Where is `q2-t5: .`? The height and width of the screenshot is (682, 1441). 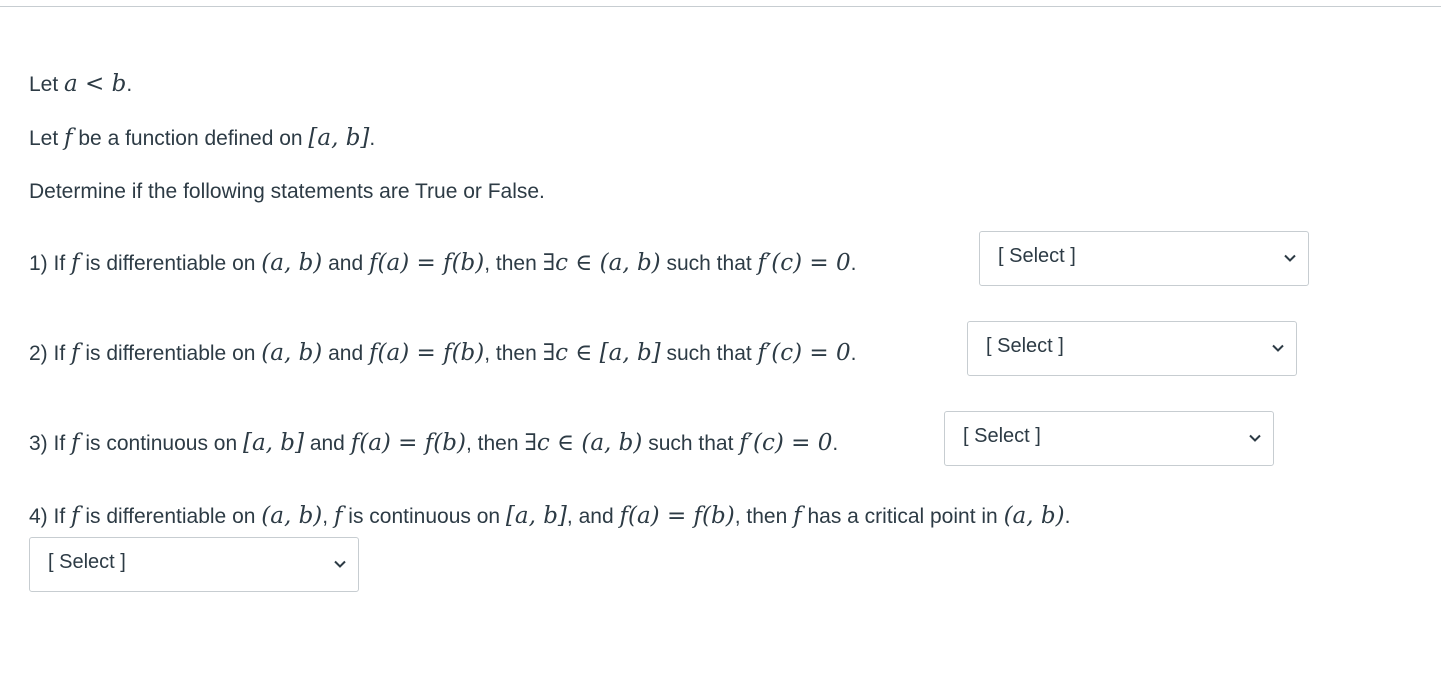
q2-t5: . is located at coordinates (853, 353).